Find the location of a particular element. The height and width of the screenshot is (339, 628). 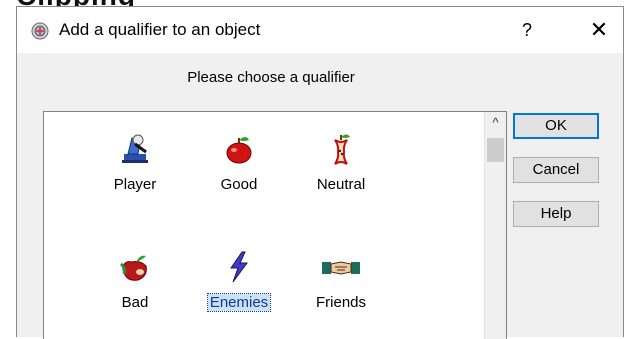

scroll-thumb is located at coordinates (495, 150).